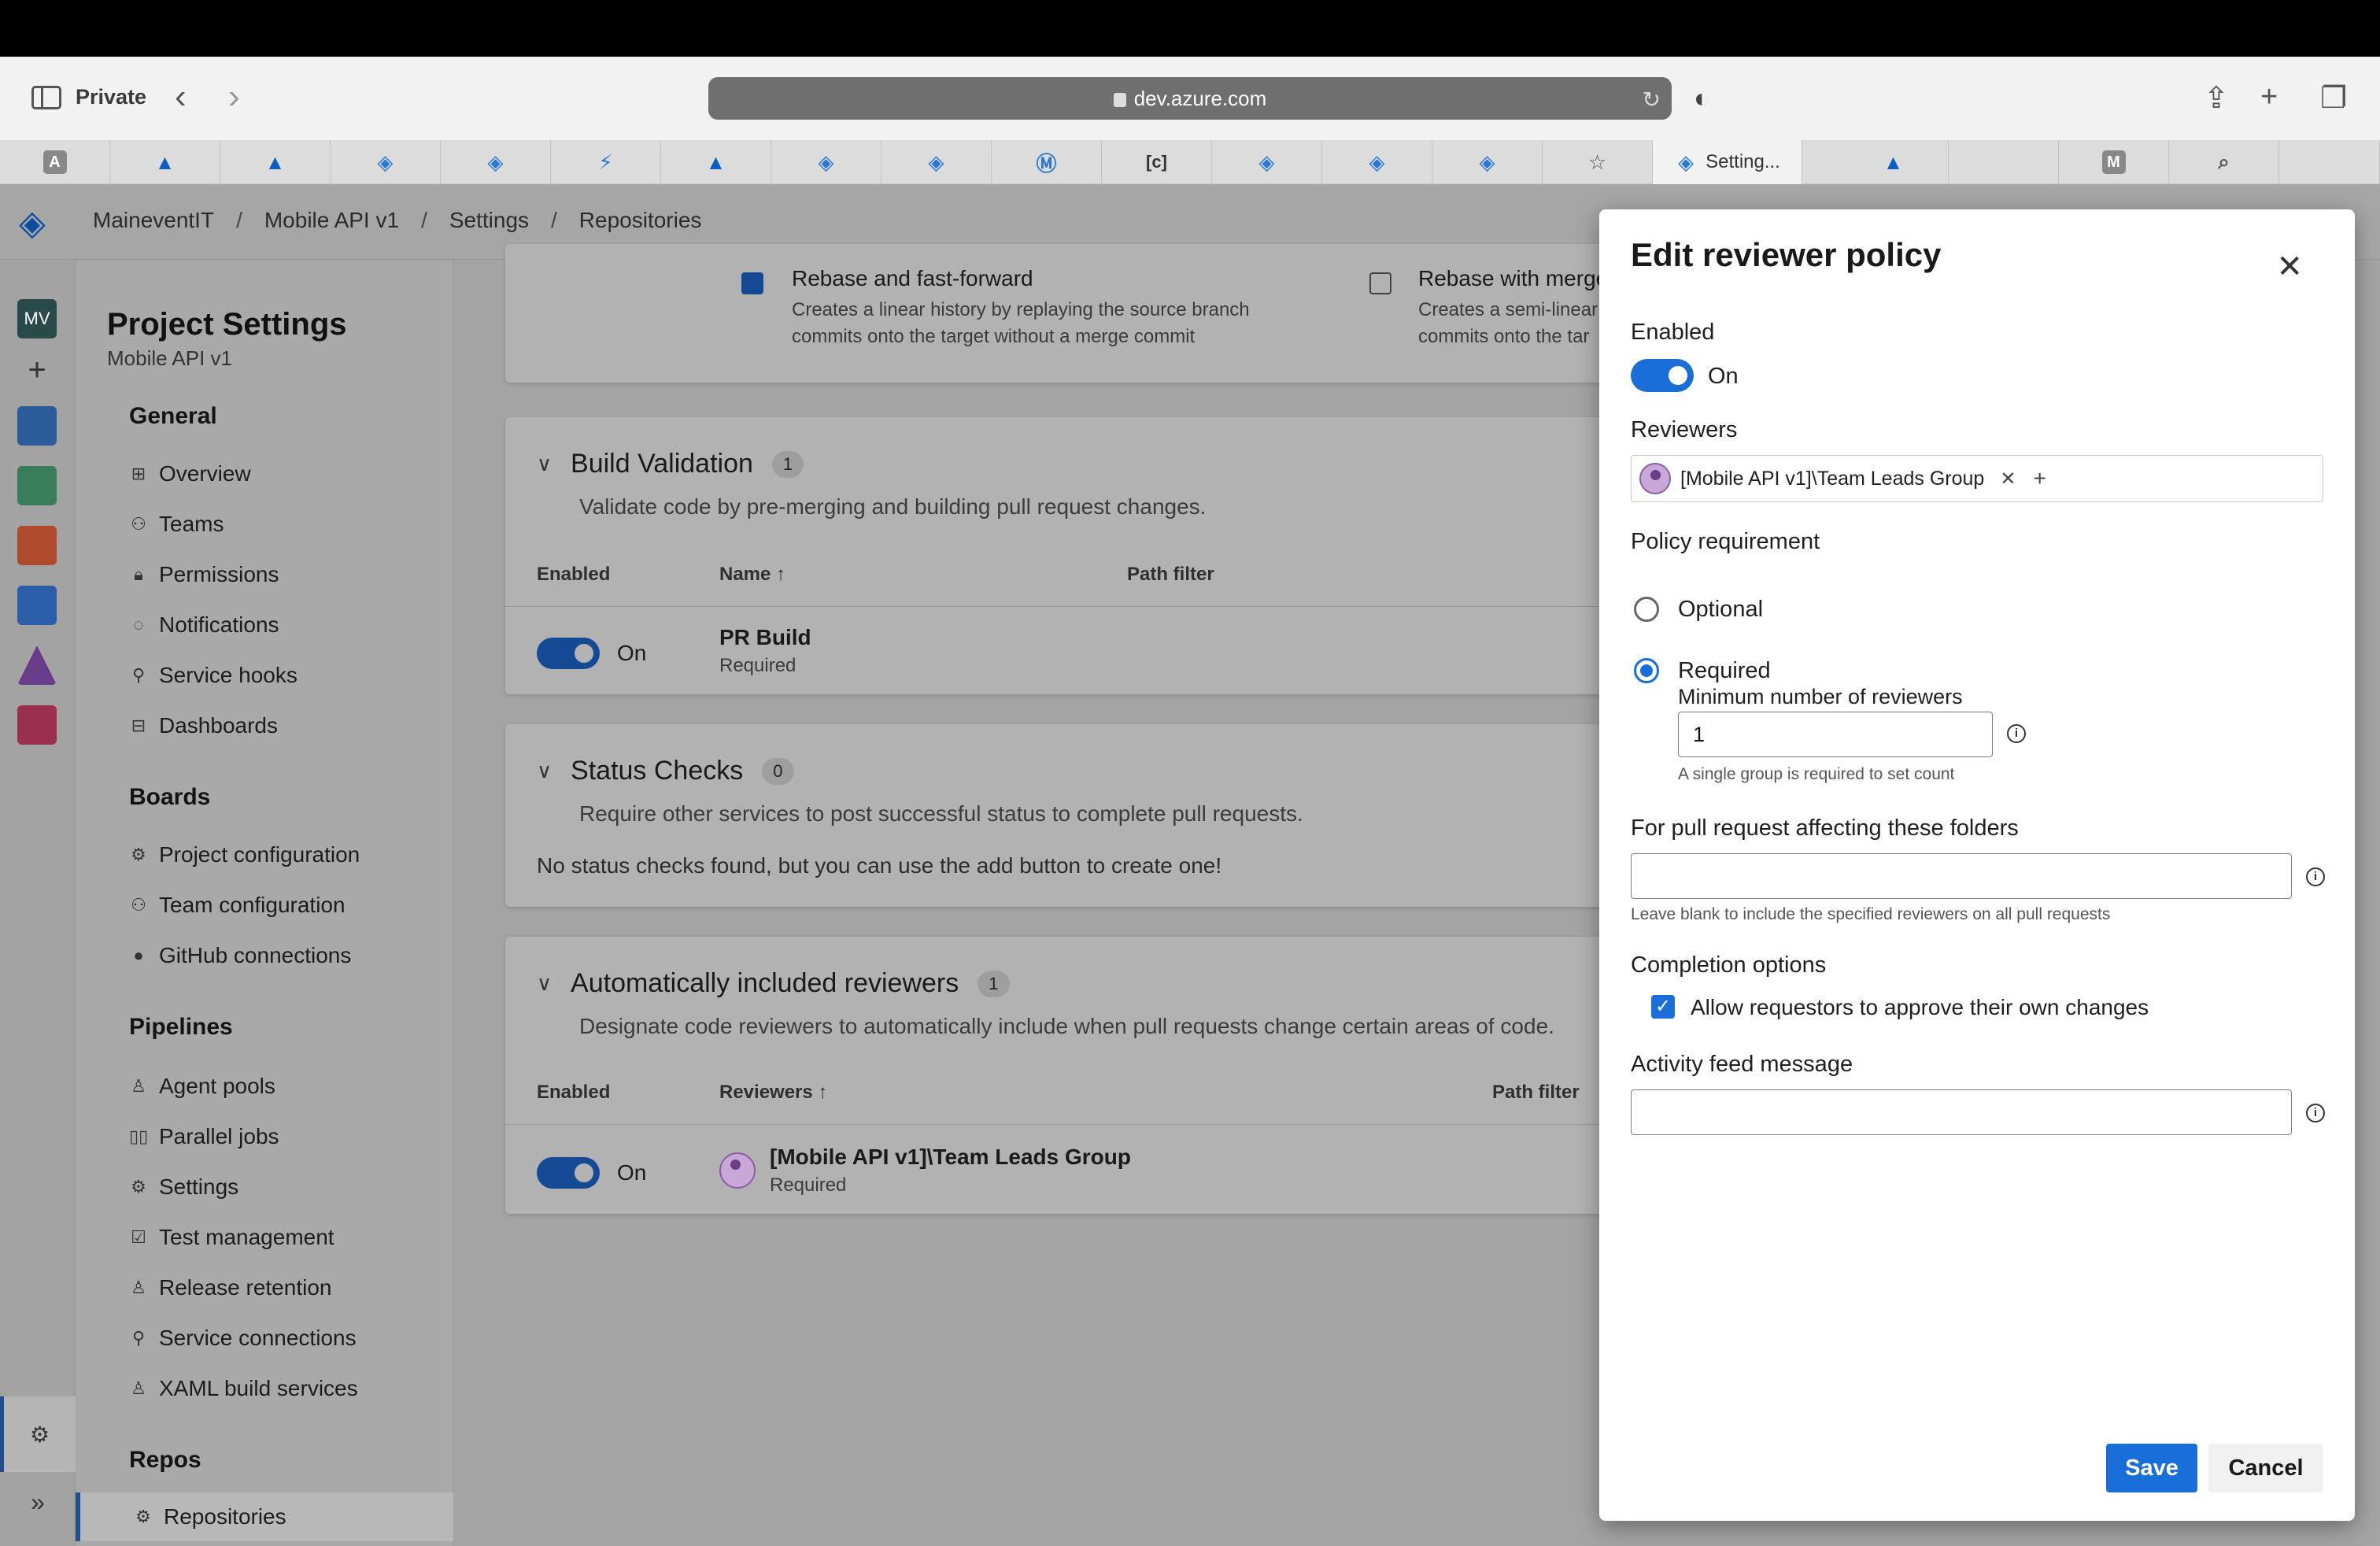 The height and width of the screenshot is (1546, 2380). I want to click on pr-build-toggle, so click(568, 654).